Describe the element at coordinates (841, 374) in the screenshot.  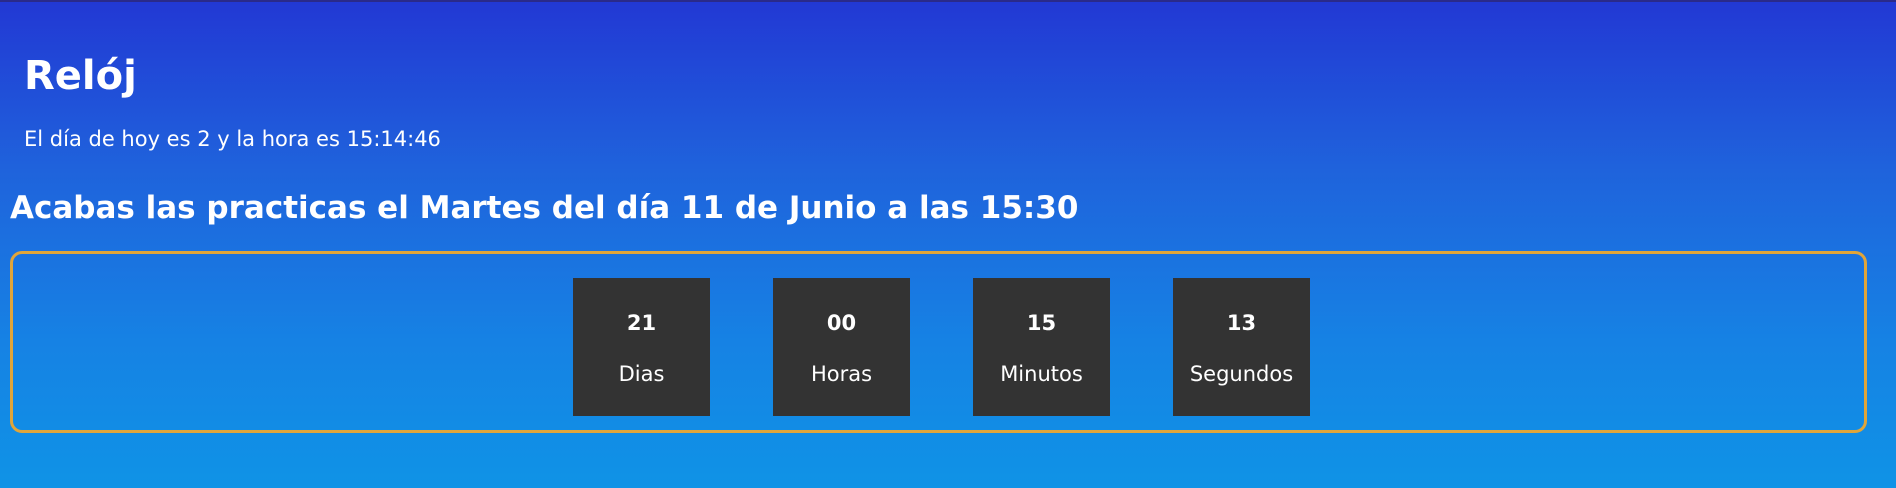
I see `hours-label: Horas` at that location.